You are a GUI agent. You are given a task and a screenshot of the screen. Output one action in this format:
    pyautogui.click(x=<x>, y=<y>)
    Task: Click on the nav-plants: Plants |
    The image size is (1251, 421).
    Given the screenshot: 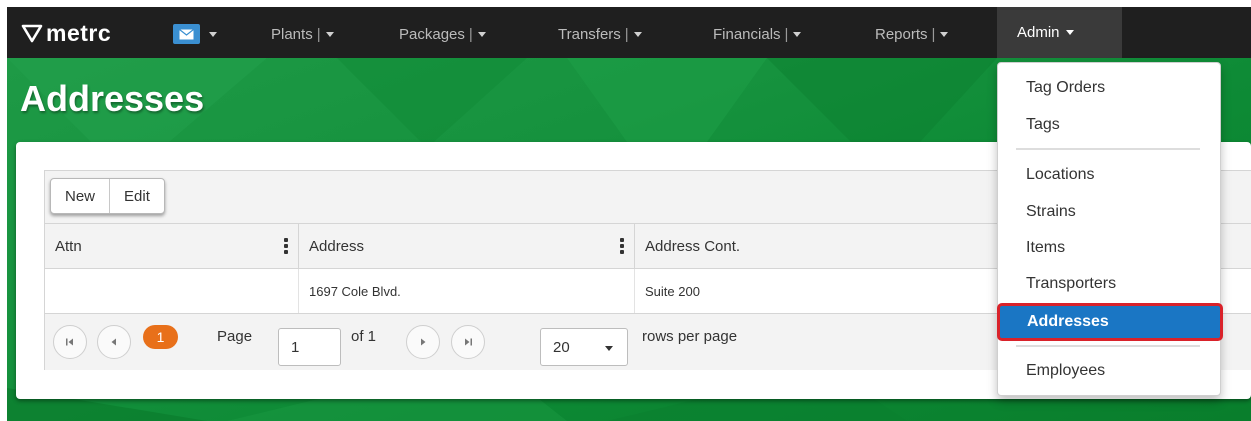 What is the action you would take?
    pyautogui.click(x=302, y=34)
    